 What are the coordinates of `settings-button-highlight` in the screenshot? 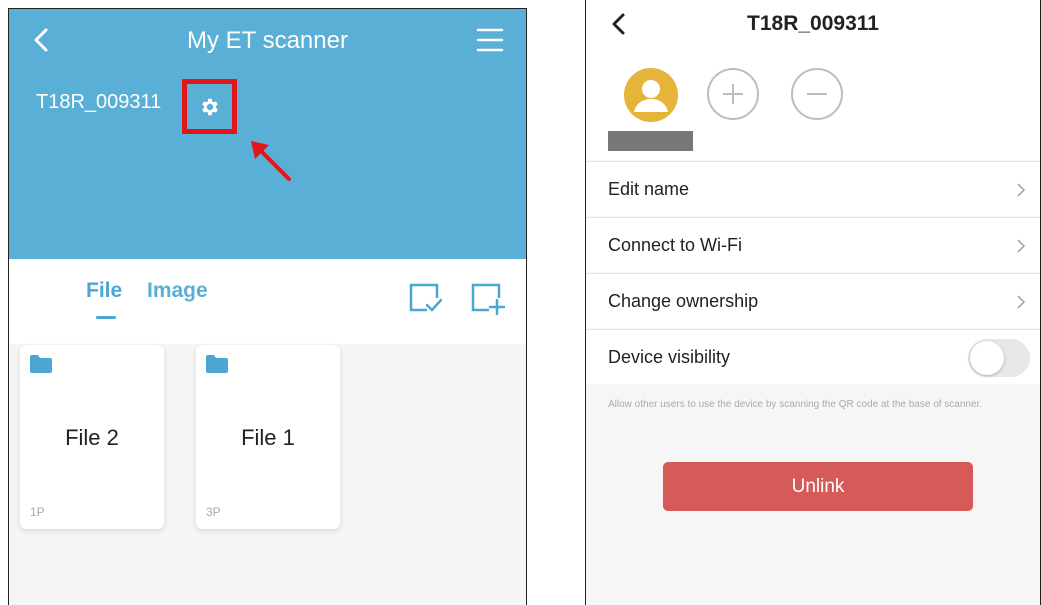 It's located at (209, 106).